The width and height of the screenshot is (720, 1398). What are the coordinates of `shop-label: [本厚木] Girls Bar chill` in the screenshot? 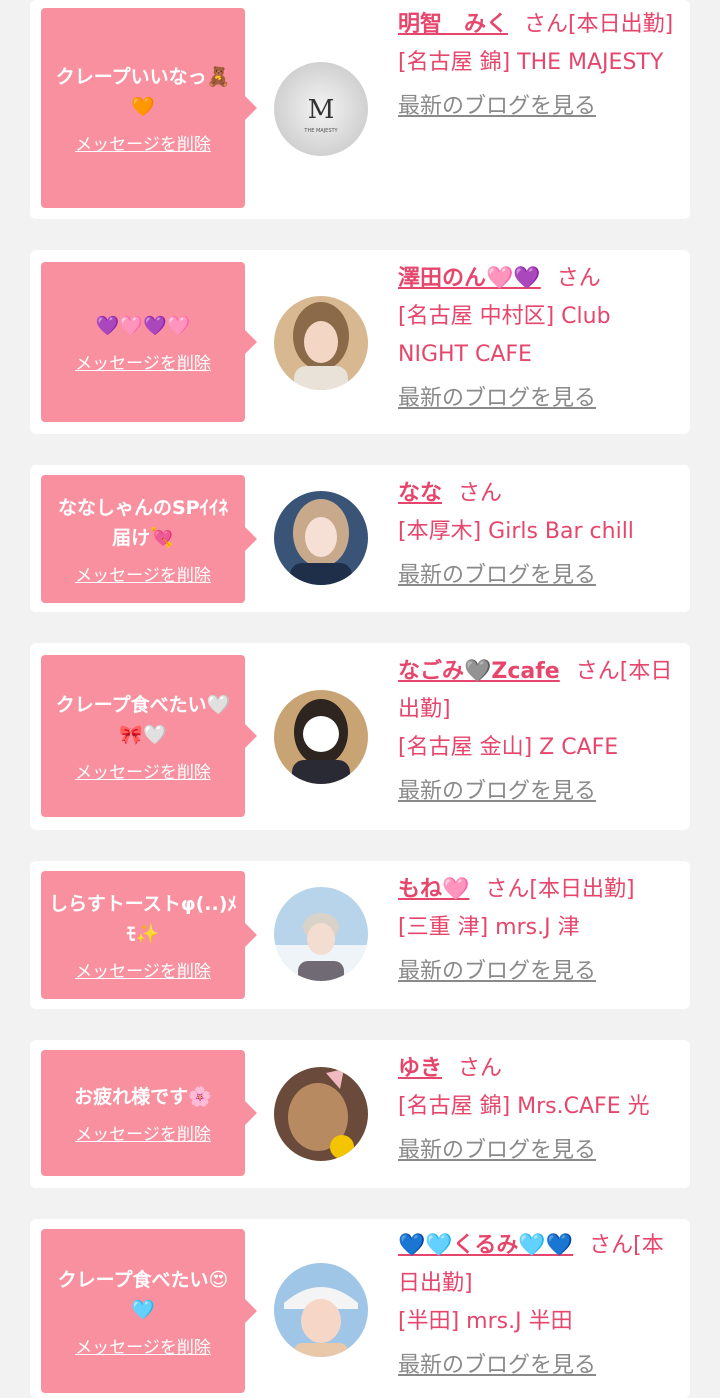 It's located at (516, 531).